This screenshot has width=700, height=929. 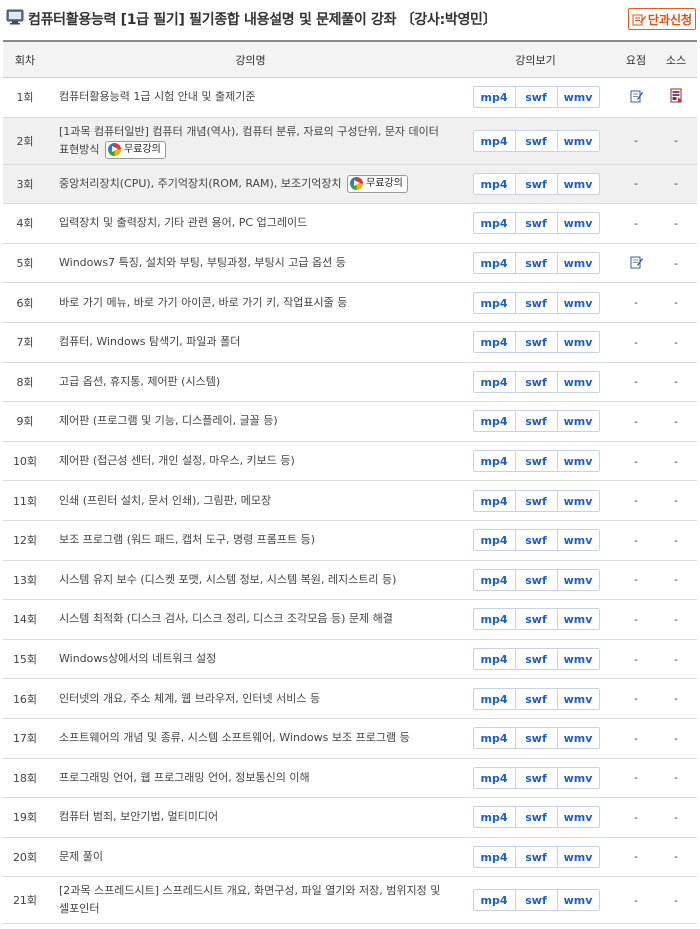 I want to click on source-file-icon, so click(x=676, y=97).